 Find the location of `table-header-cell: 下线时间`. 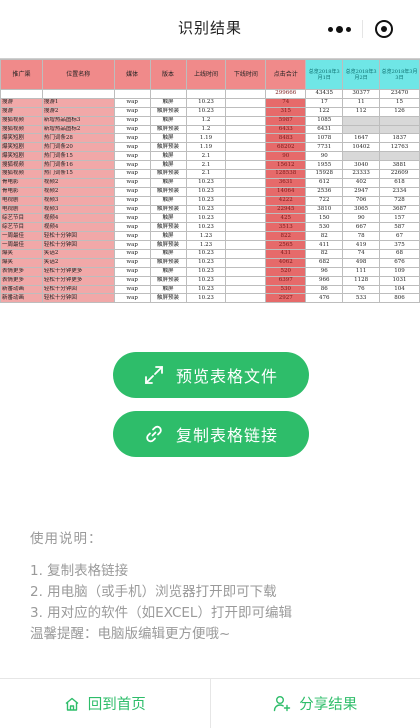

table-header-cell: 下线时间 is located at coordinates (246, 74).